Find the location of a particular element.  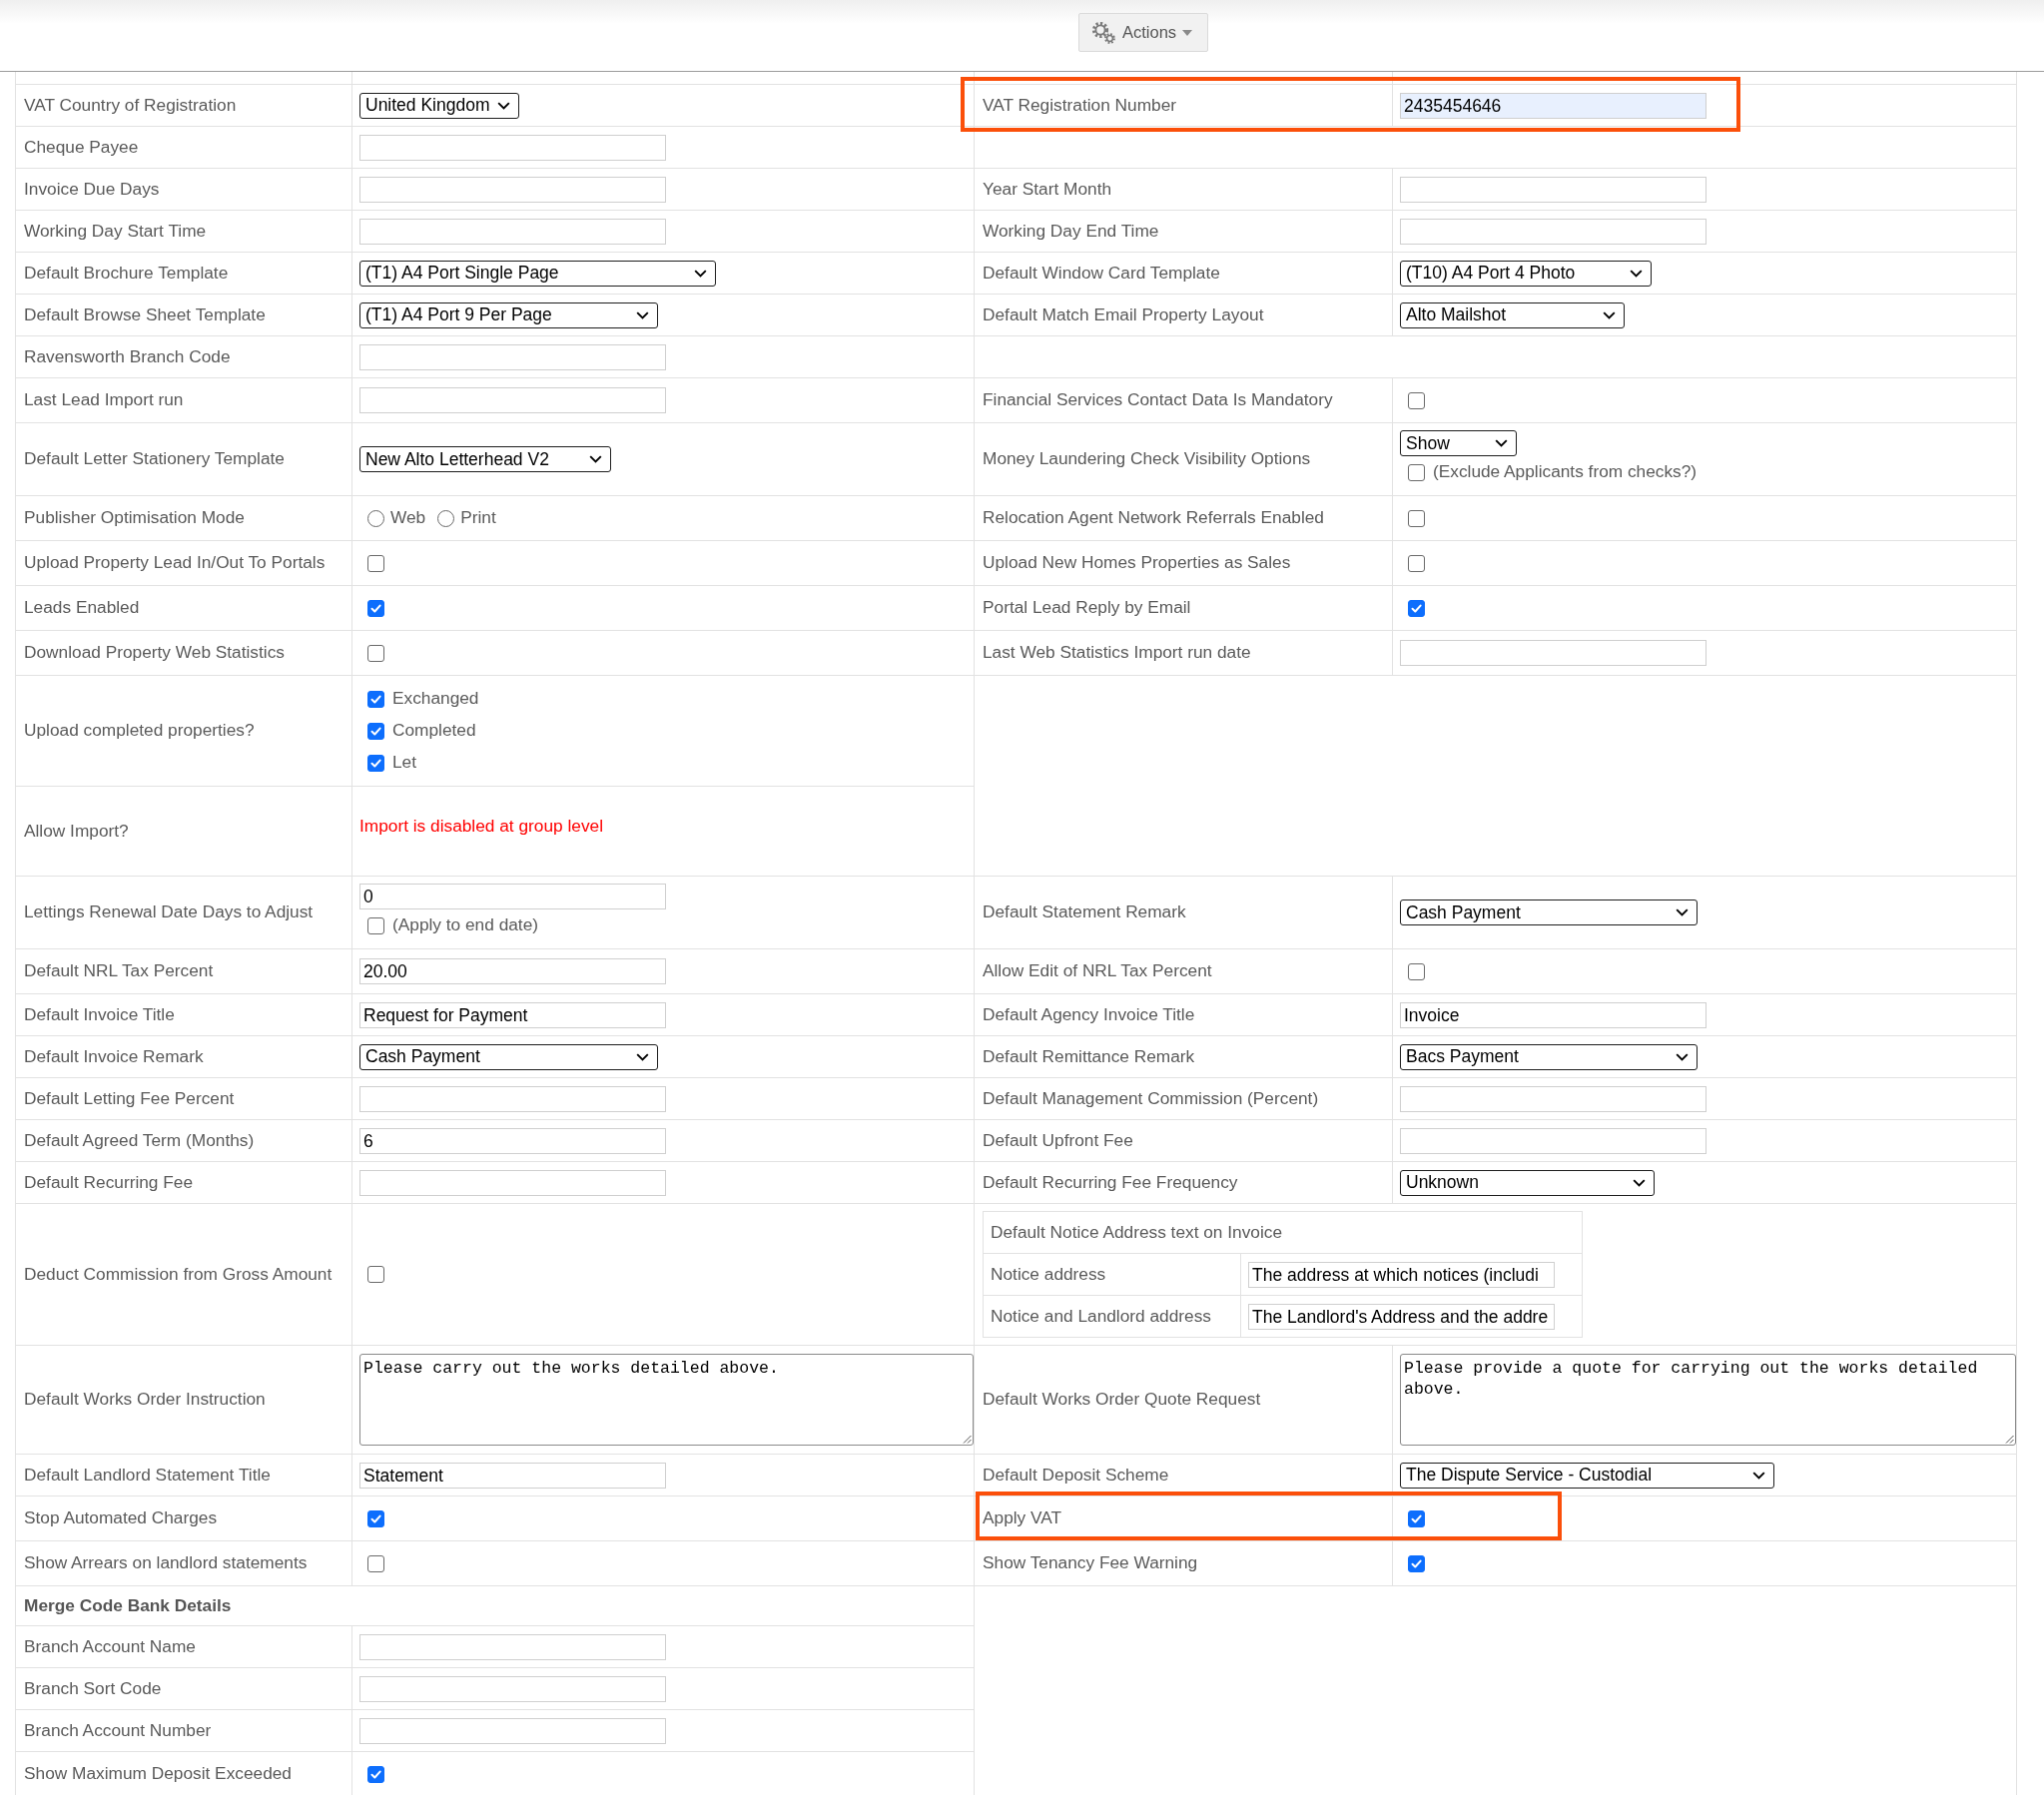

field-label: Show Maximum Deposit Exceeded is located at coordinates (158, 1774).